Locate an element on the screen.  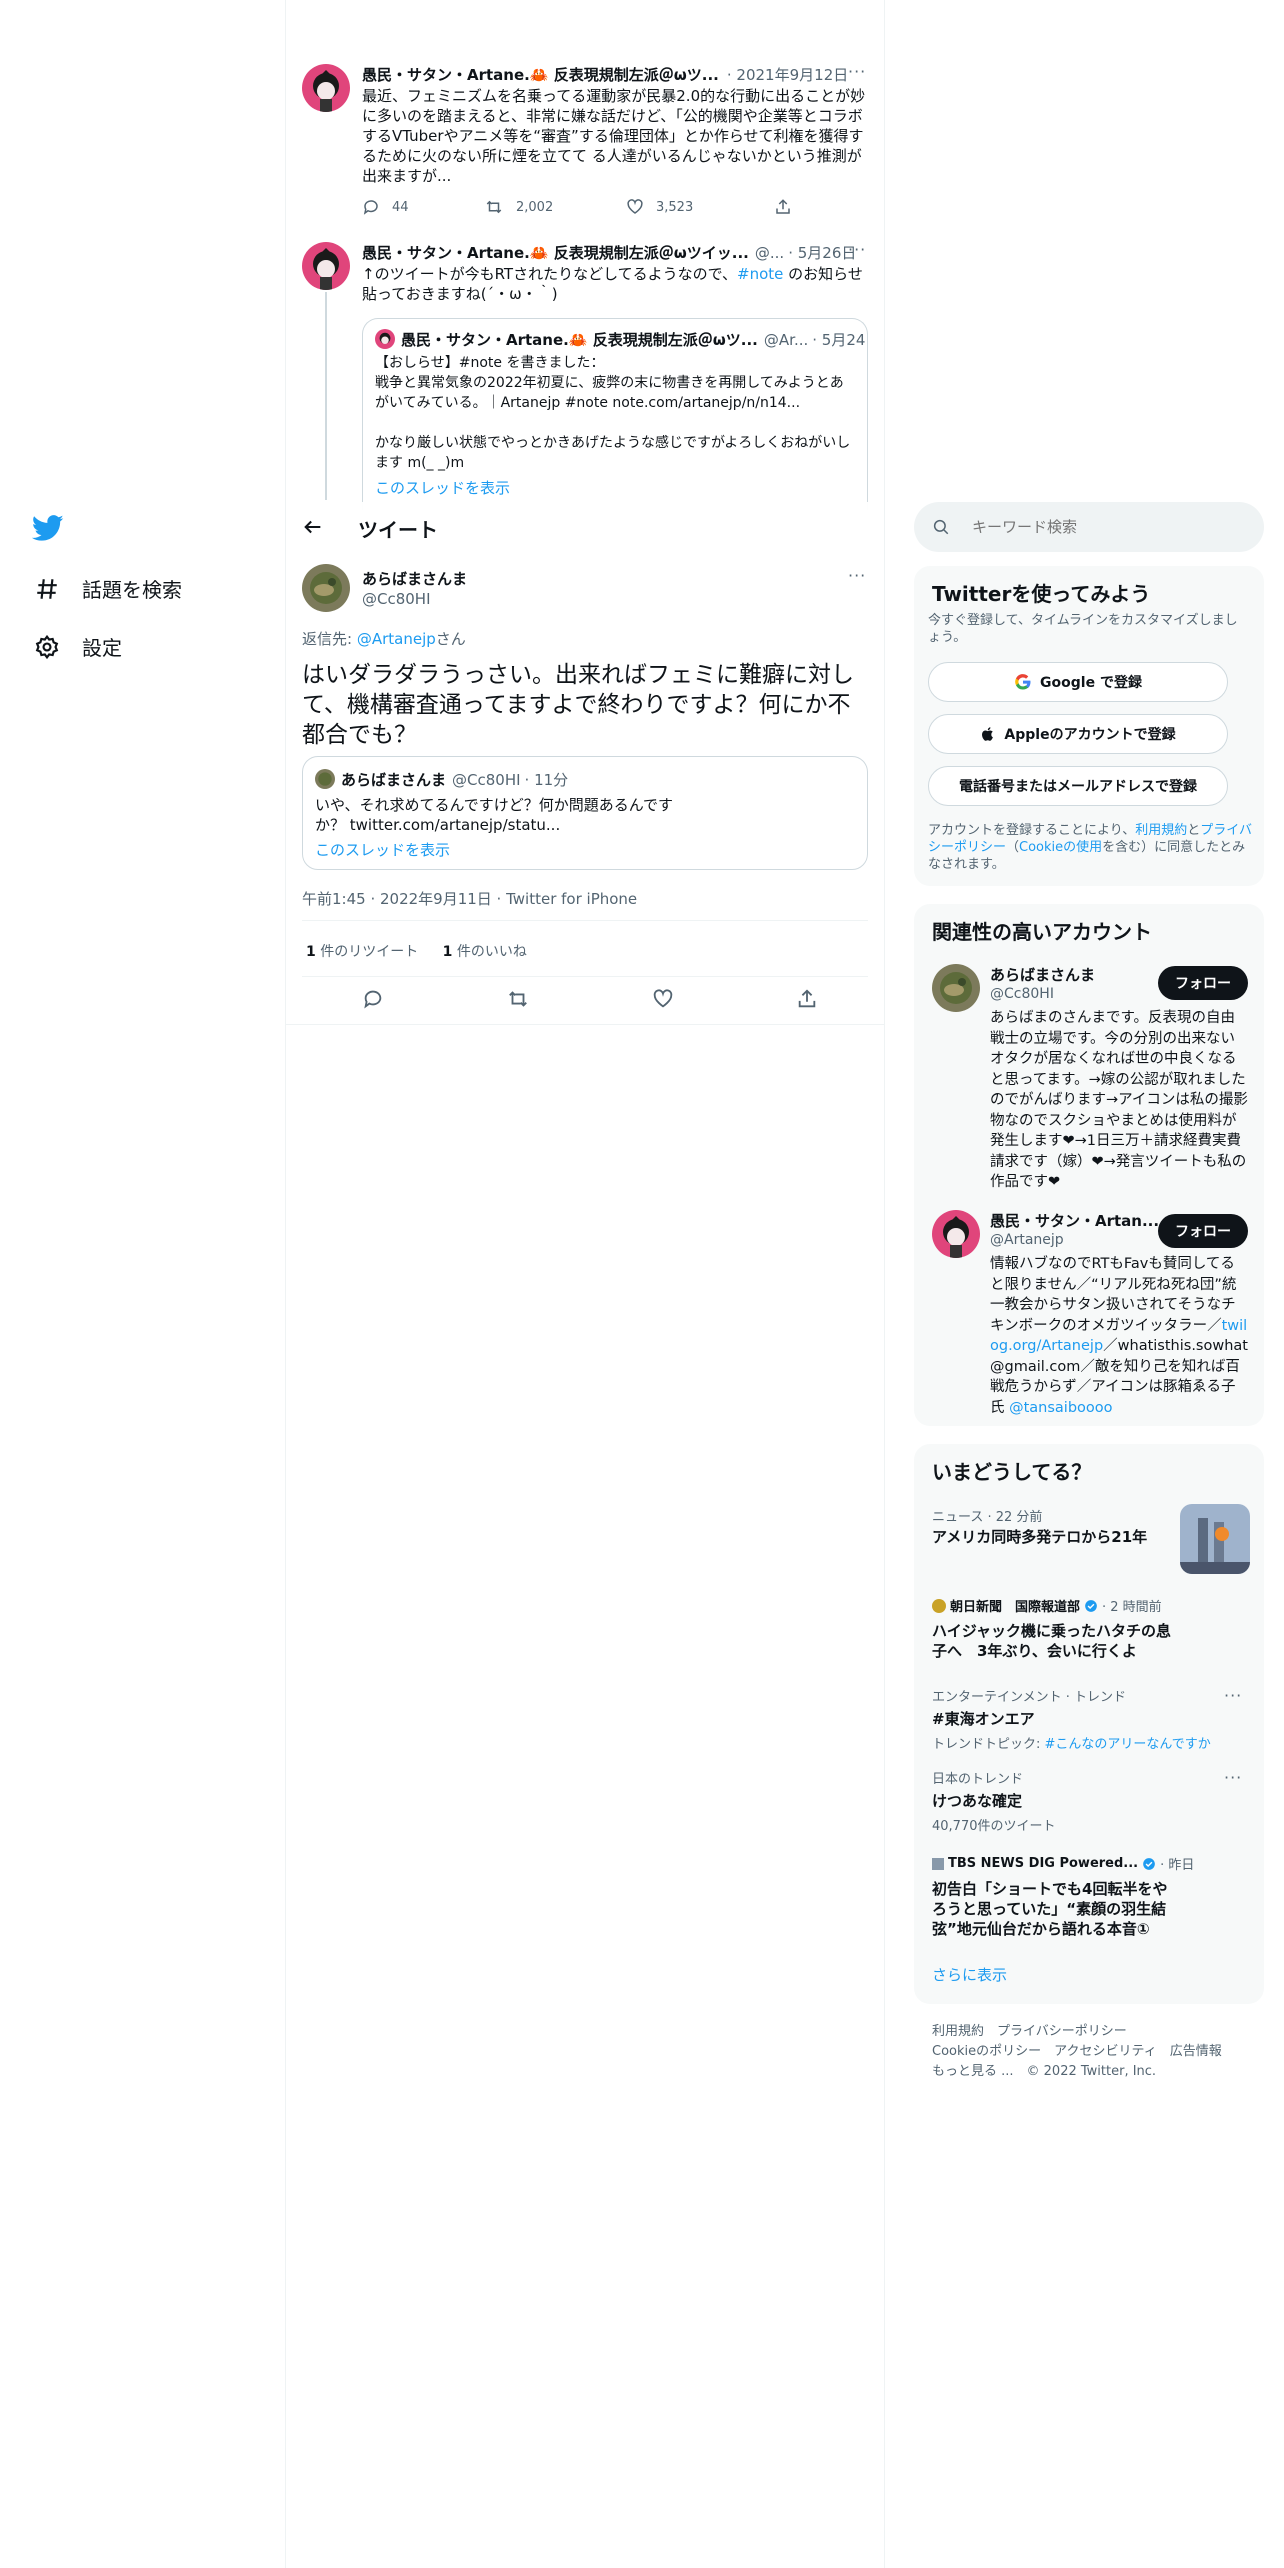
cookie-link: Cookieの使用 is located at coordinates (1060, 847).